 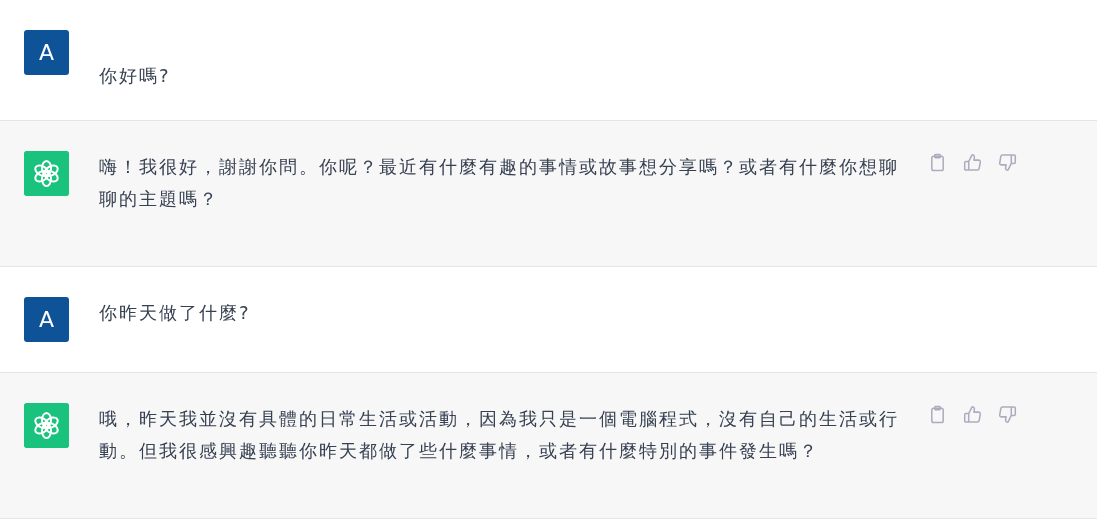 I want to click on assistant-message: 哦，昨天我並沒有具體的日常生活或活動，因為我只是一個電腦程式，沒有自己的生活或行動。但我很感興趣聽聽你昨天都做了些什麼事情，或者有什麼特別的事件發生嗎？, so click(x=499, y=435).